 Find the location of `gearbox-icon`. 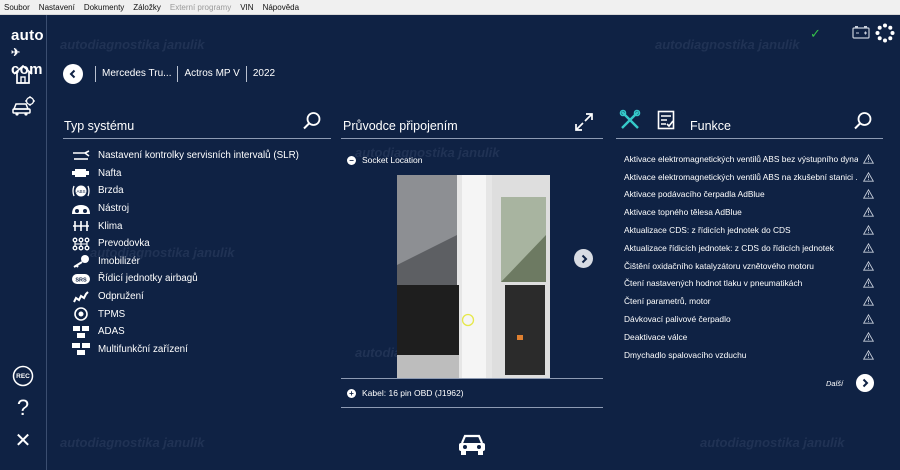

gearbox-icon is located at coordinates (81, 244).